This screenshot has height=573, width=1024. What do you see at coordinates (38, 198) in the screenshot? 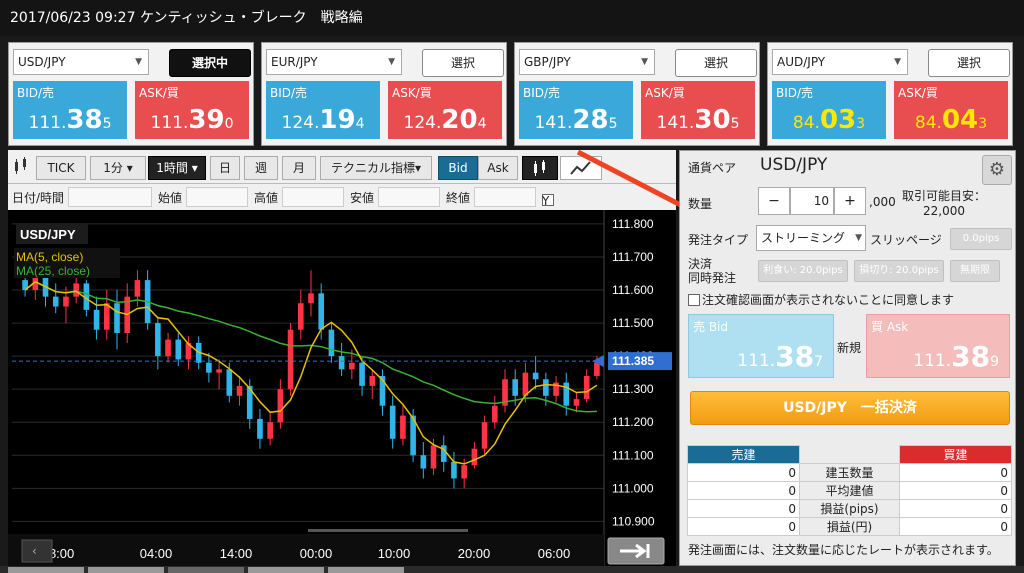
I see `datetime-label: 日付/時間` at bounding box center [38, 198].